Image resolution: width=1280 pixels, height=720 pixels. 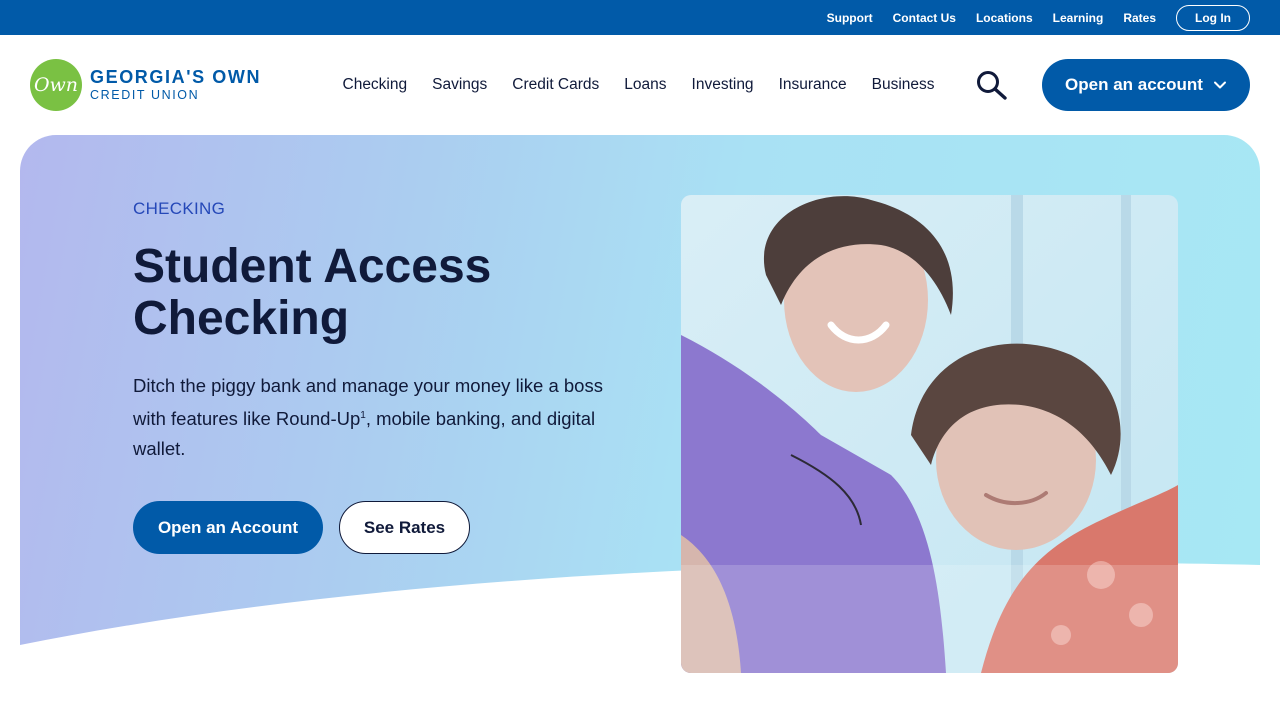 I want to click on nav-item-loans: Loans, so click(x=645, y=85).